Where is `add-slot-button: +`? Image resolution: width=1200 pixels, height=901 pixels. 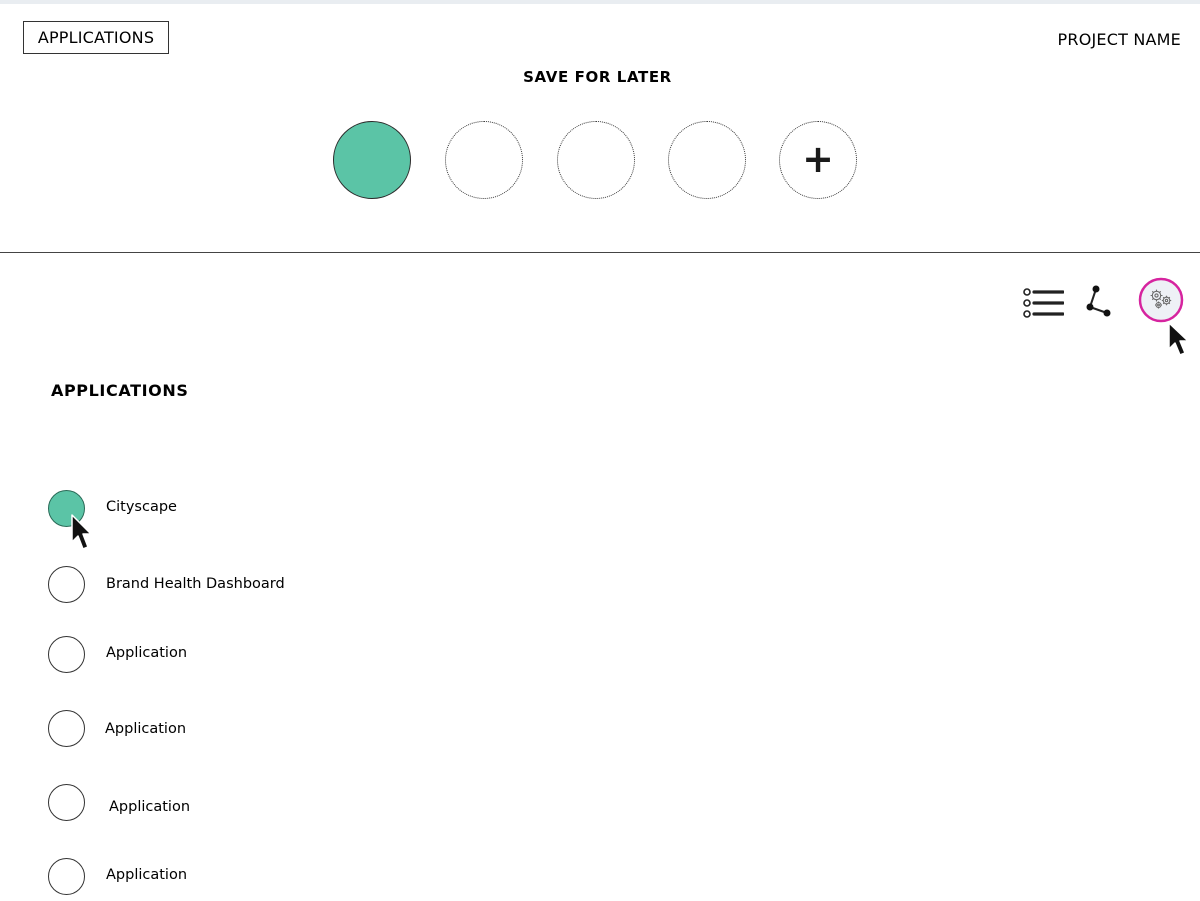
add-slot-button: + is located at coordinates (818, 160).